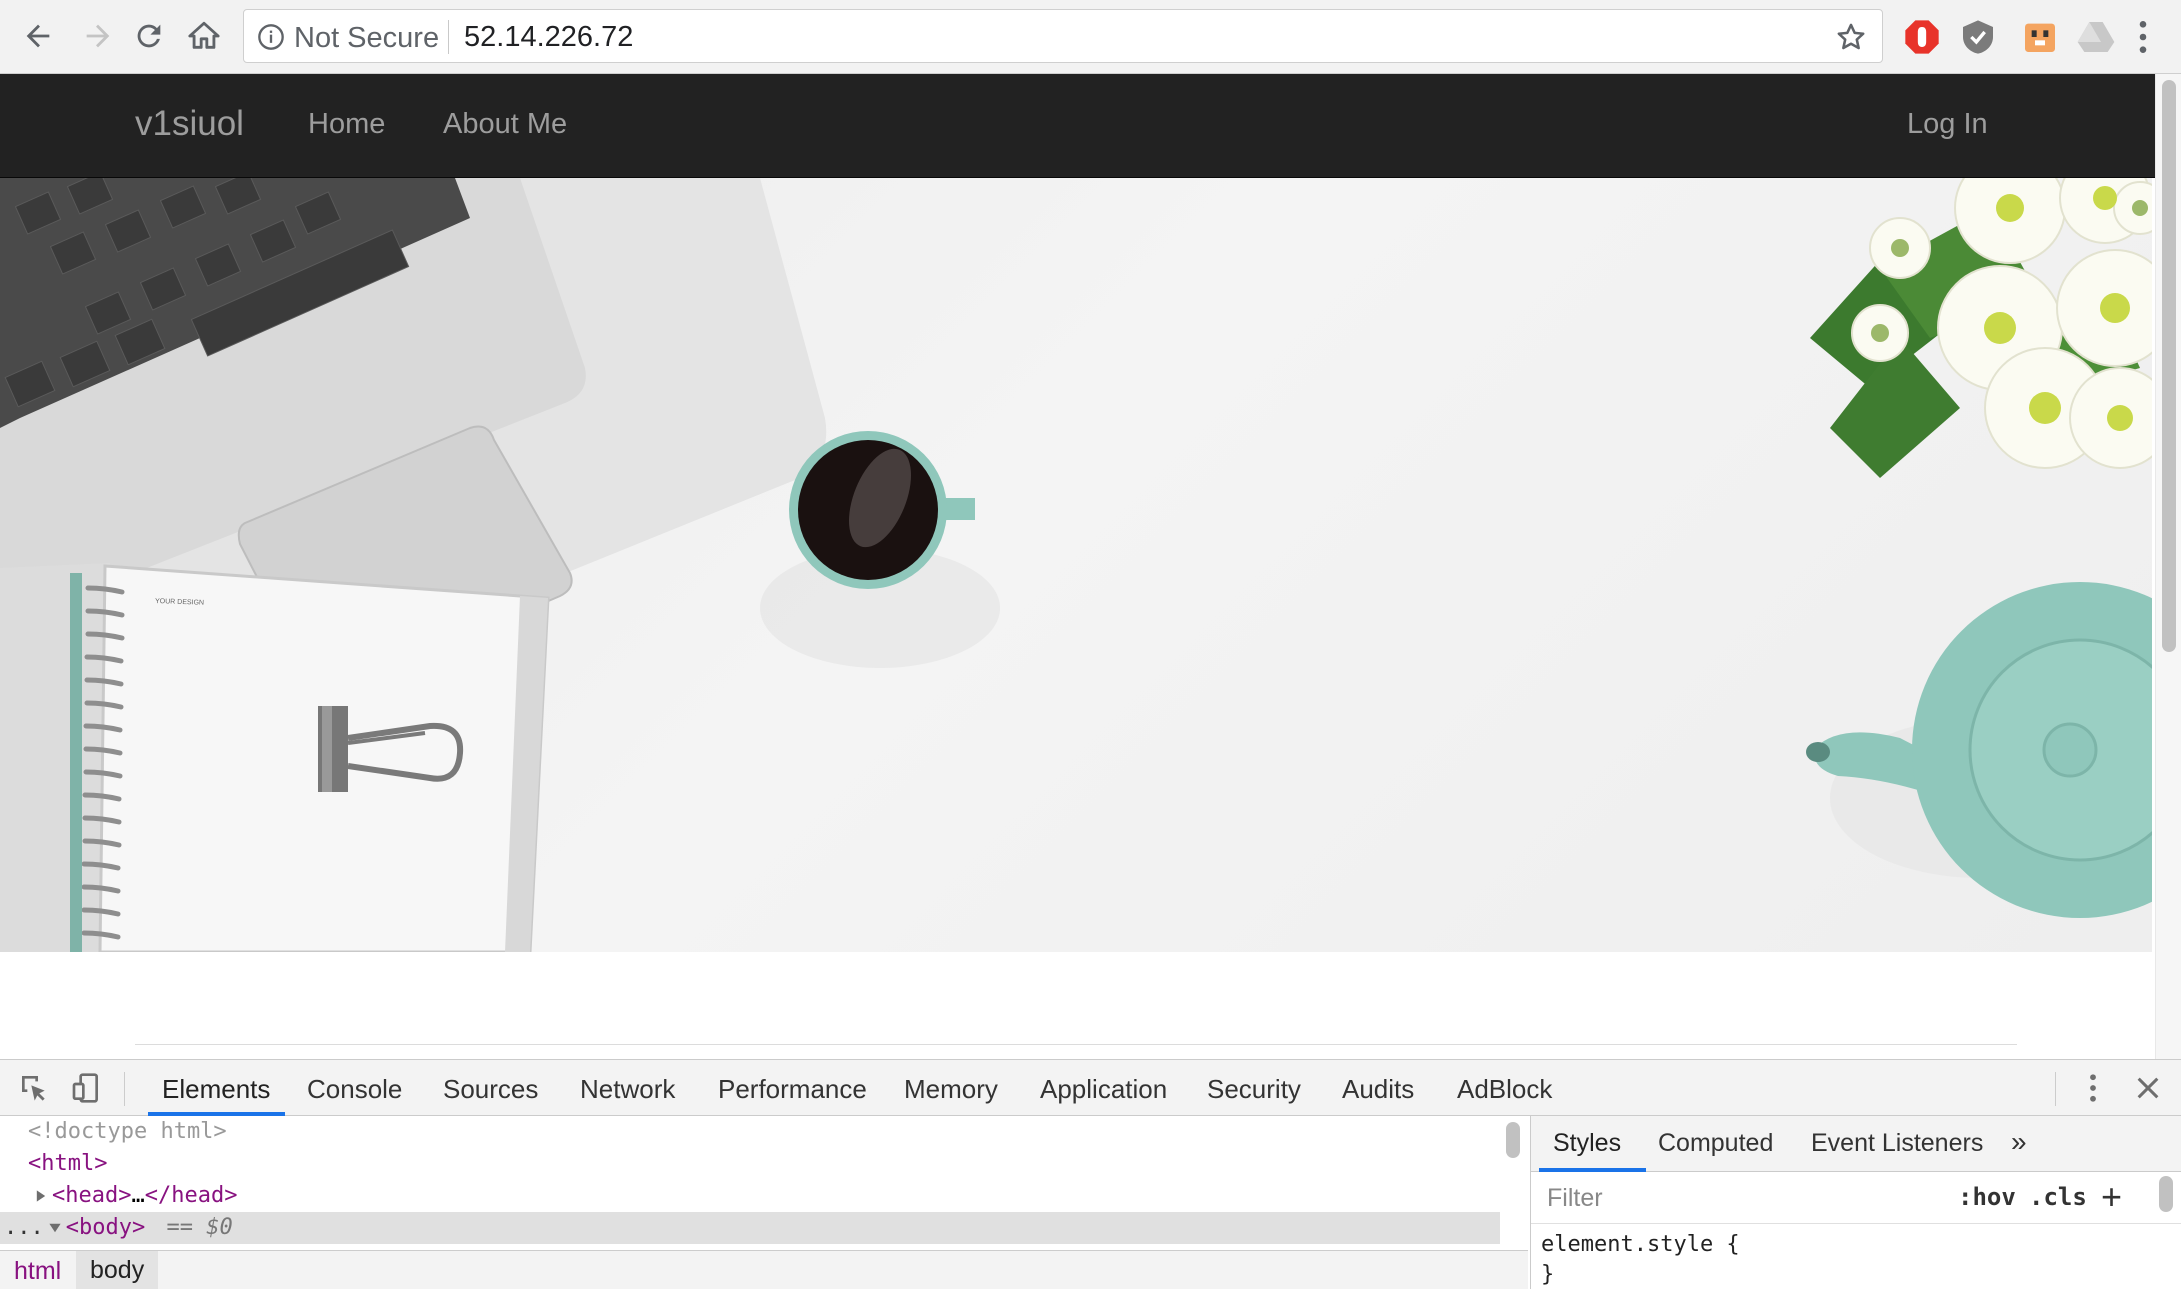 The width and height of the screenshot is (2181, 1289). I want to click on home-button, so click(204, 36).